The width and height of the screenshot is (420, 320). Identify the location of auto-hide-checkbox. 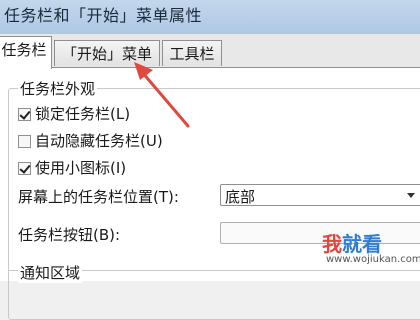
(24, 141).